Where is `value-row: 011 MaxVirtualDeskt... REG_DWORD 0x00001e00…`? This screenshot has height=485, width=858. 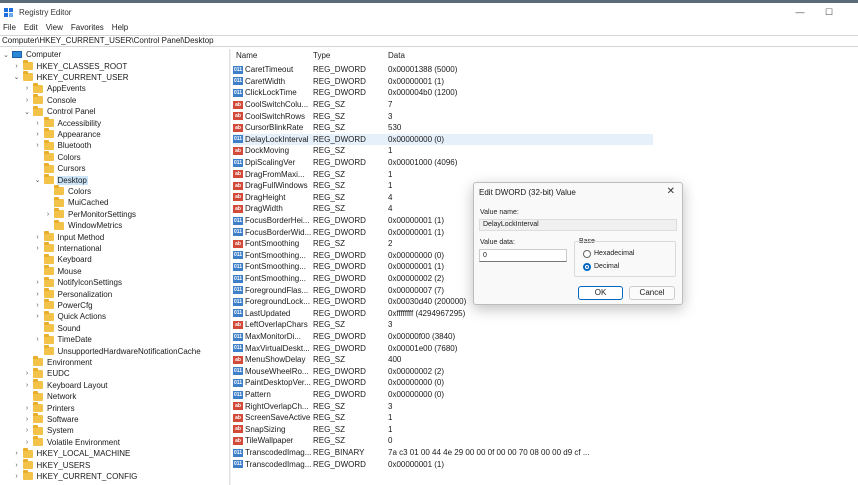 value-row: 011 MaxVirtualDeskt... REG_DWORD 0x00001e00… is located at coordinates (443, 348).